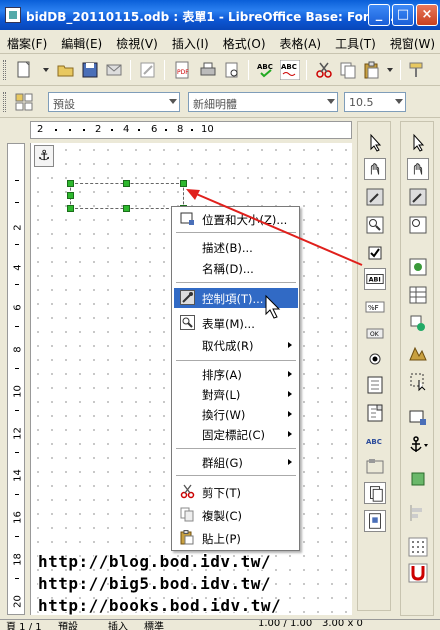 This screenshot has height=630, width=440. I want to click on save-icon, so click(90, 70).